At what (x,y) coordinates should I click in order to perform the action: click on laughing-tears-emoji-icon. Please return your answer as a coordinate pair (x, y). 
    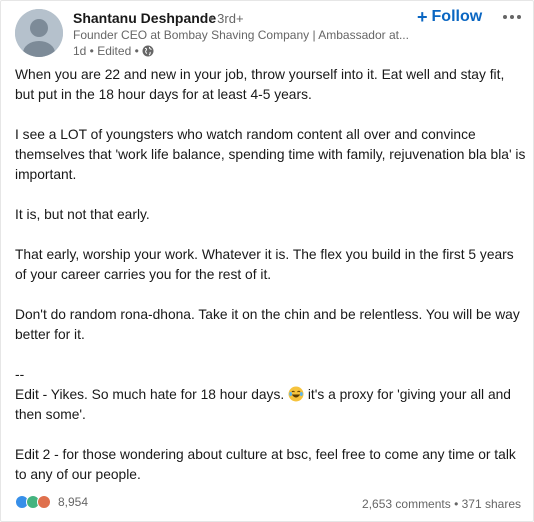
    Looking at the image, I should click on (296, 394).